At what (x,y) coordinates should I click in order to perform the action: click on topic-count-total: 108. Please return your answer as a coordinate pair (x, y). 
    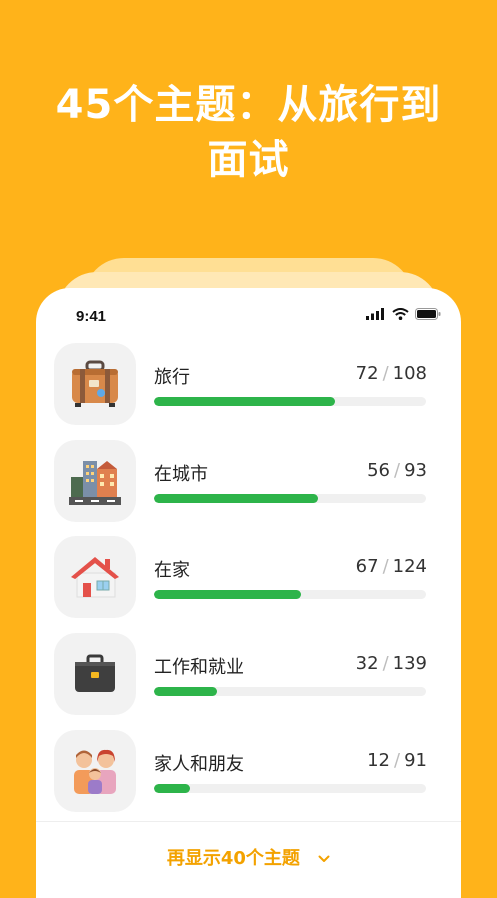
    Looking at the image, I should click on (409, 373).